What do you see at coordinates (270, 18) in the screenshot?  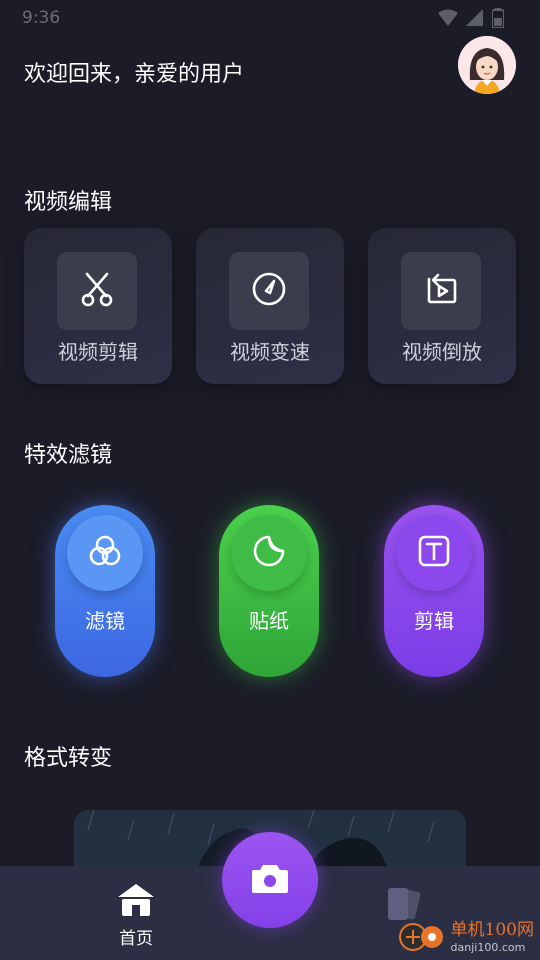 I see `status-bar: 9:36` at bounding box center [270, 18].